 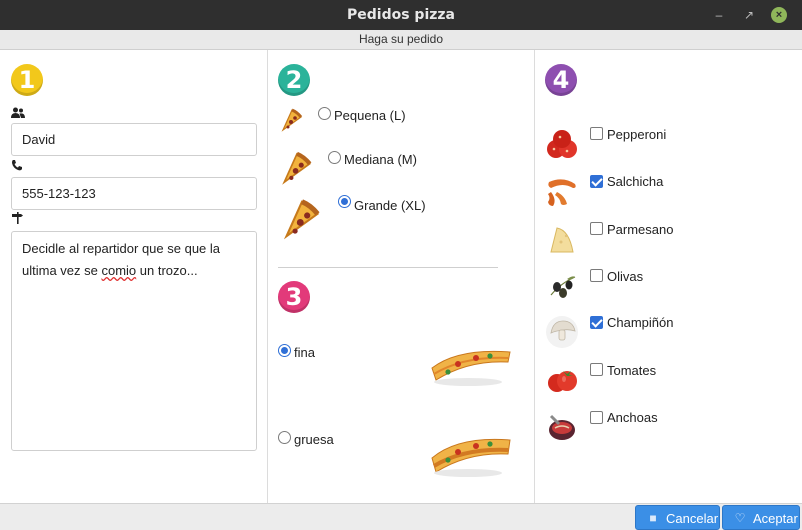 What do you see at coordinates (388, 267) in the screenshot?
I see `section-divider` at bounding box center [388, 267].